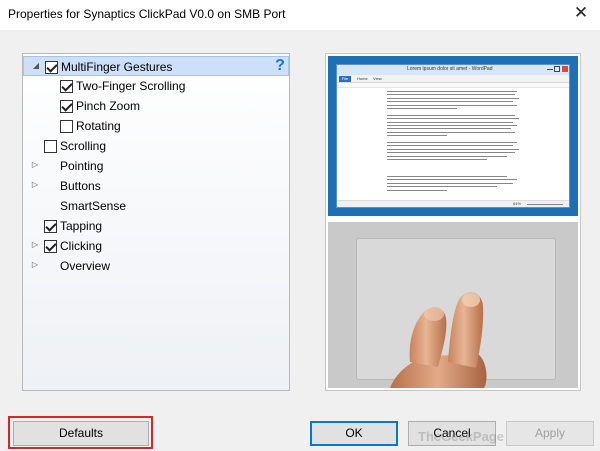 Image resolution: width=600 pixels, height=451 pixels. Describe the element at coordinates (453, 79) in the screenshot. I see `preview-ribbon: File Home View` at that location.